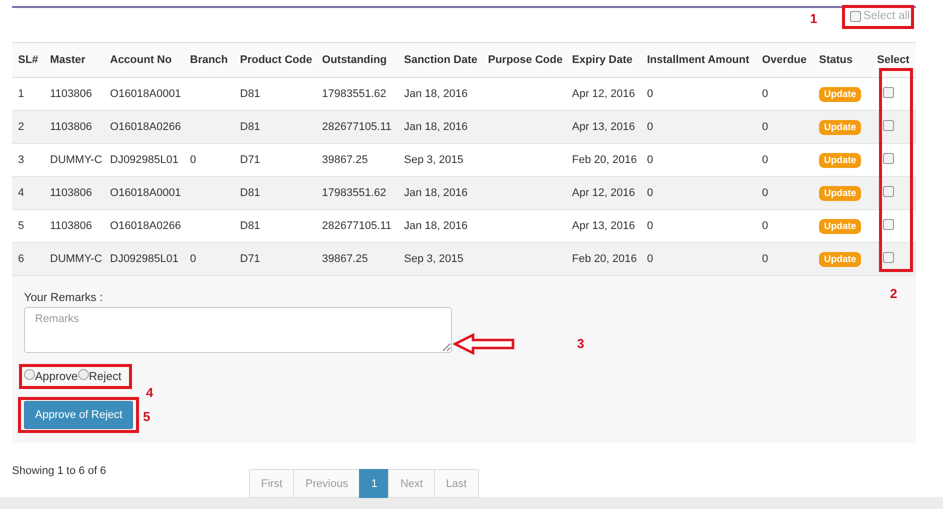  I want to click on table-cell: 6, so click(21, 259).